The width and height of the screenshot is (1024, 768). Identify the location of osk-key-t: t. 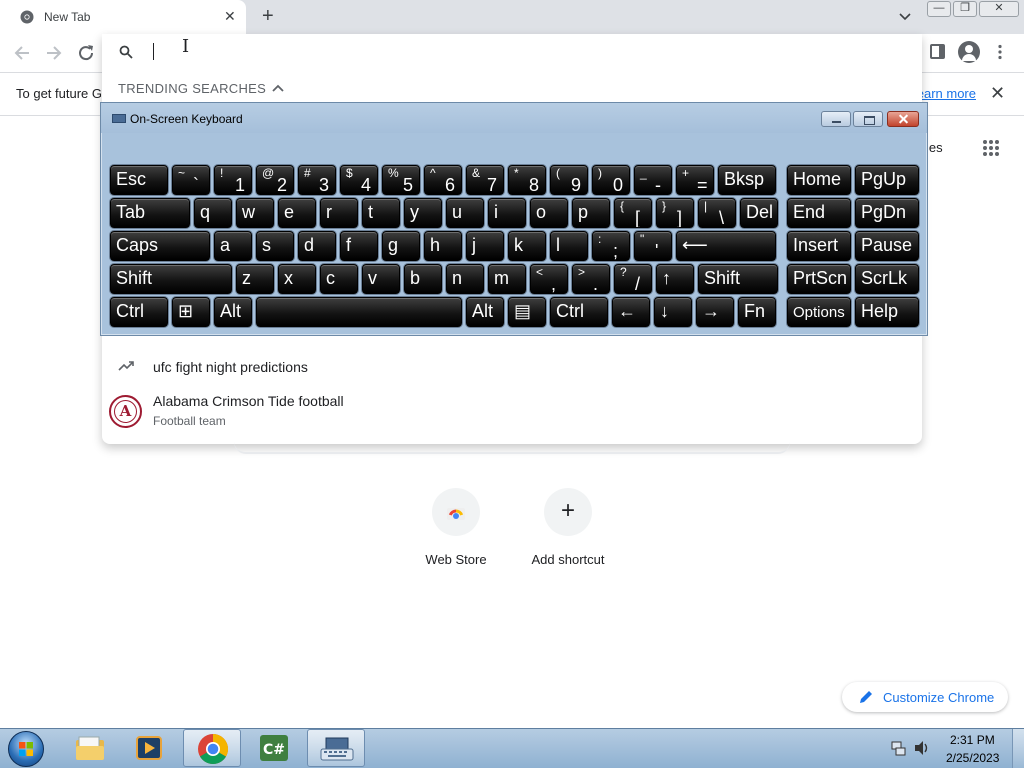
(381, 213).